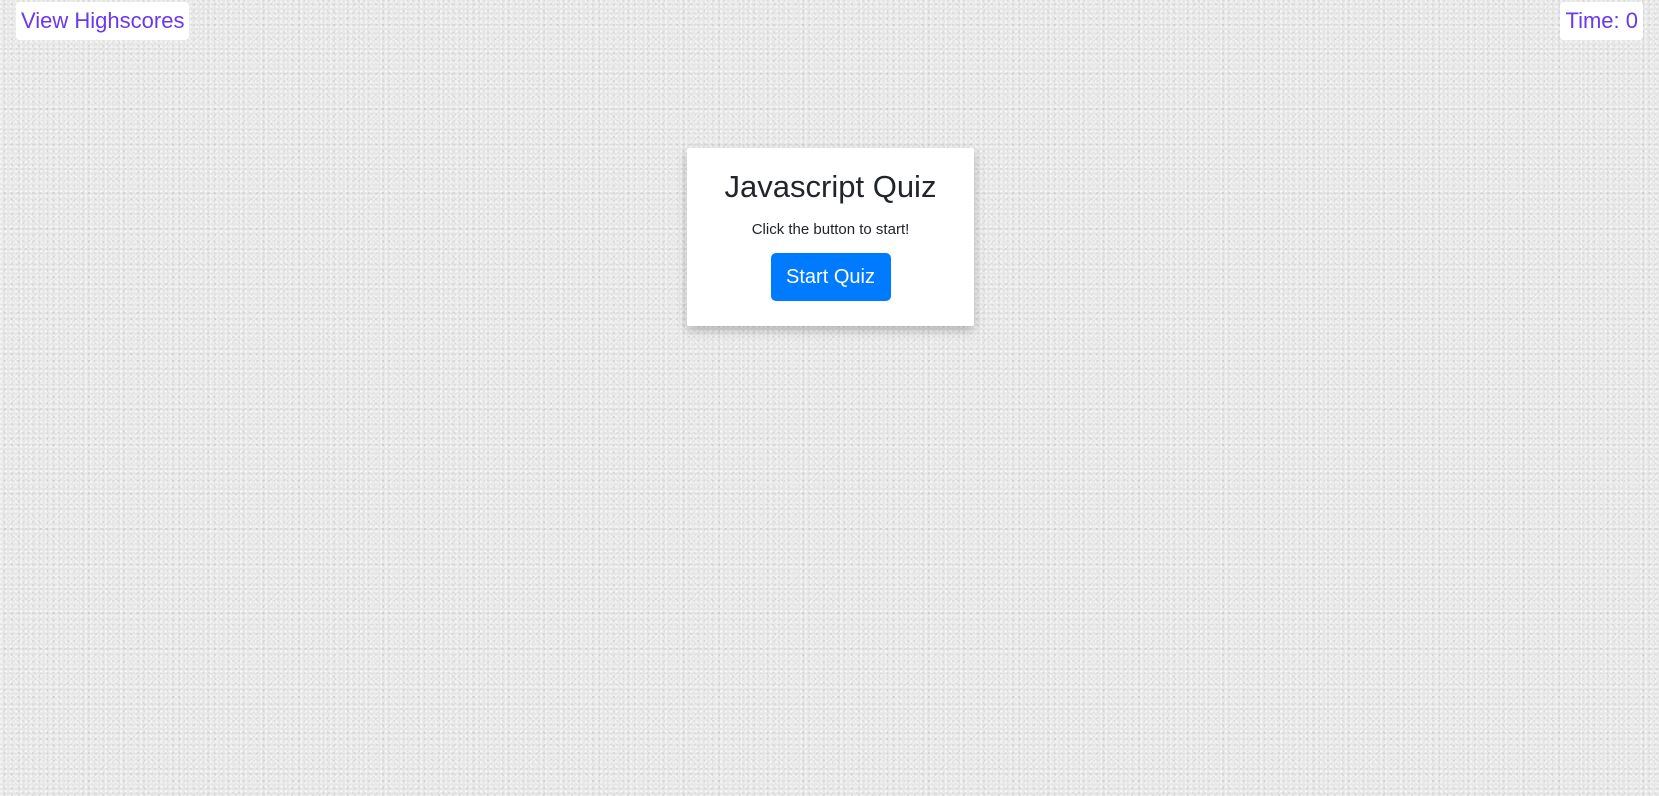 The height and width of the screenshot is (796, 1659). I want to click on timer-display: Time: 0, so click(1601, 21).